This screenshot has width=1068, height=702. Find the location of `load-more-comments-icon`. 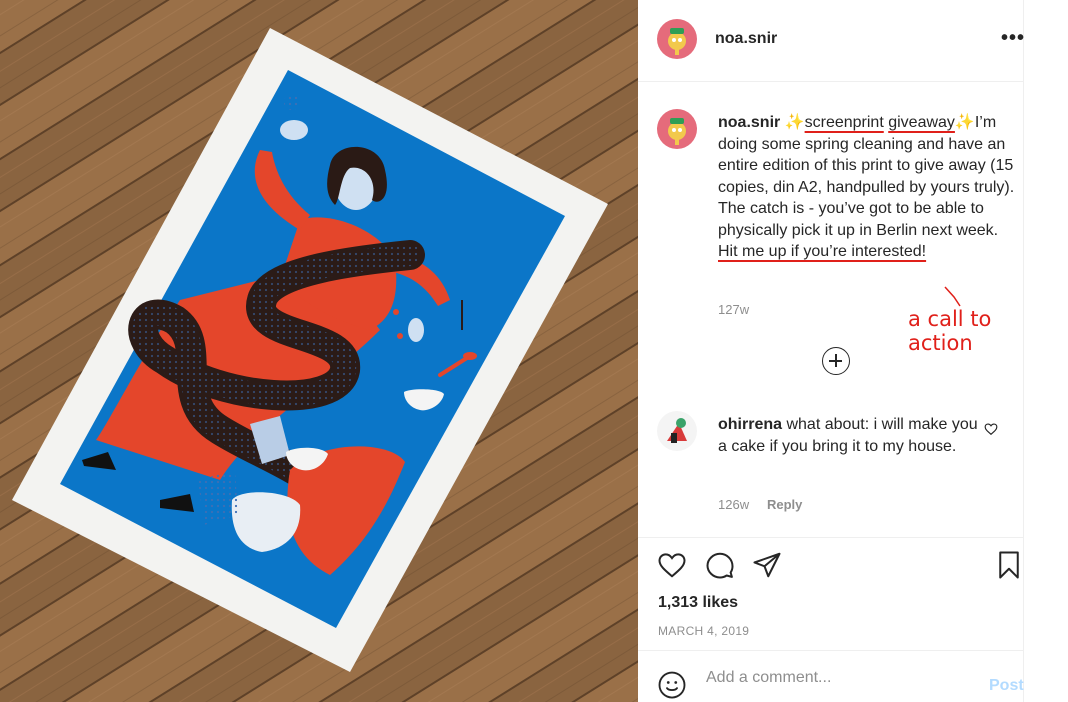

load-more-comments-icon is located at coordinates (836, 361).